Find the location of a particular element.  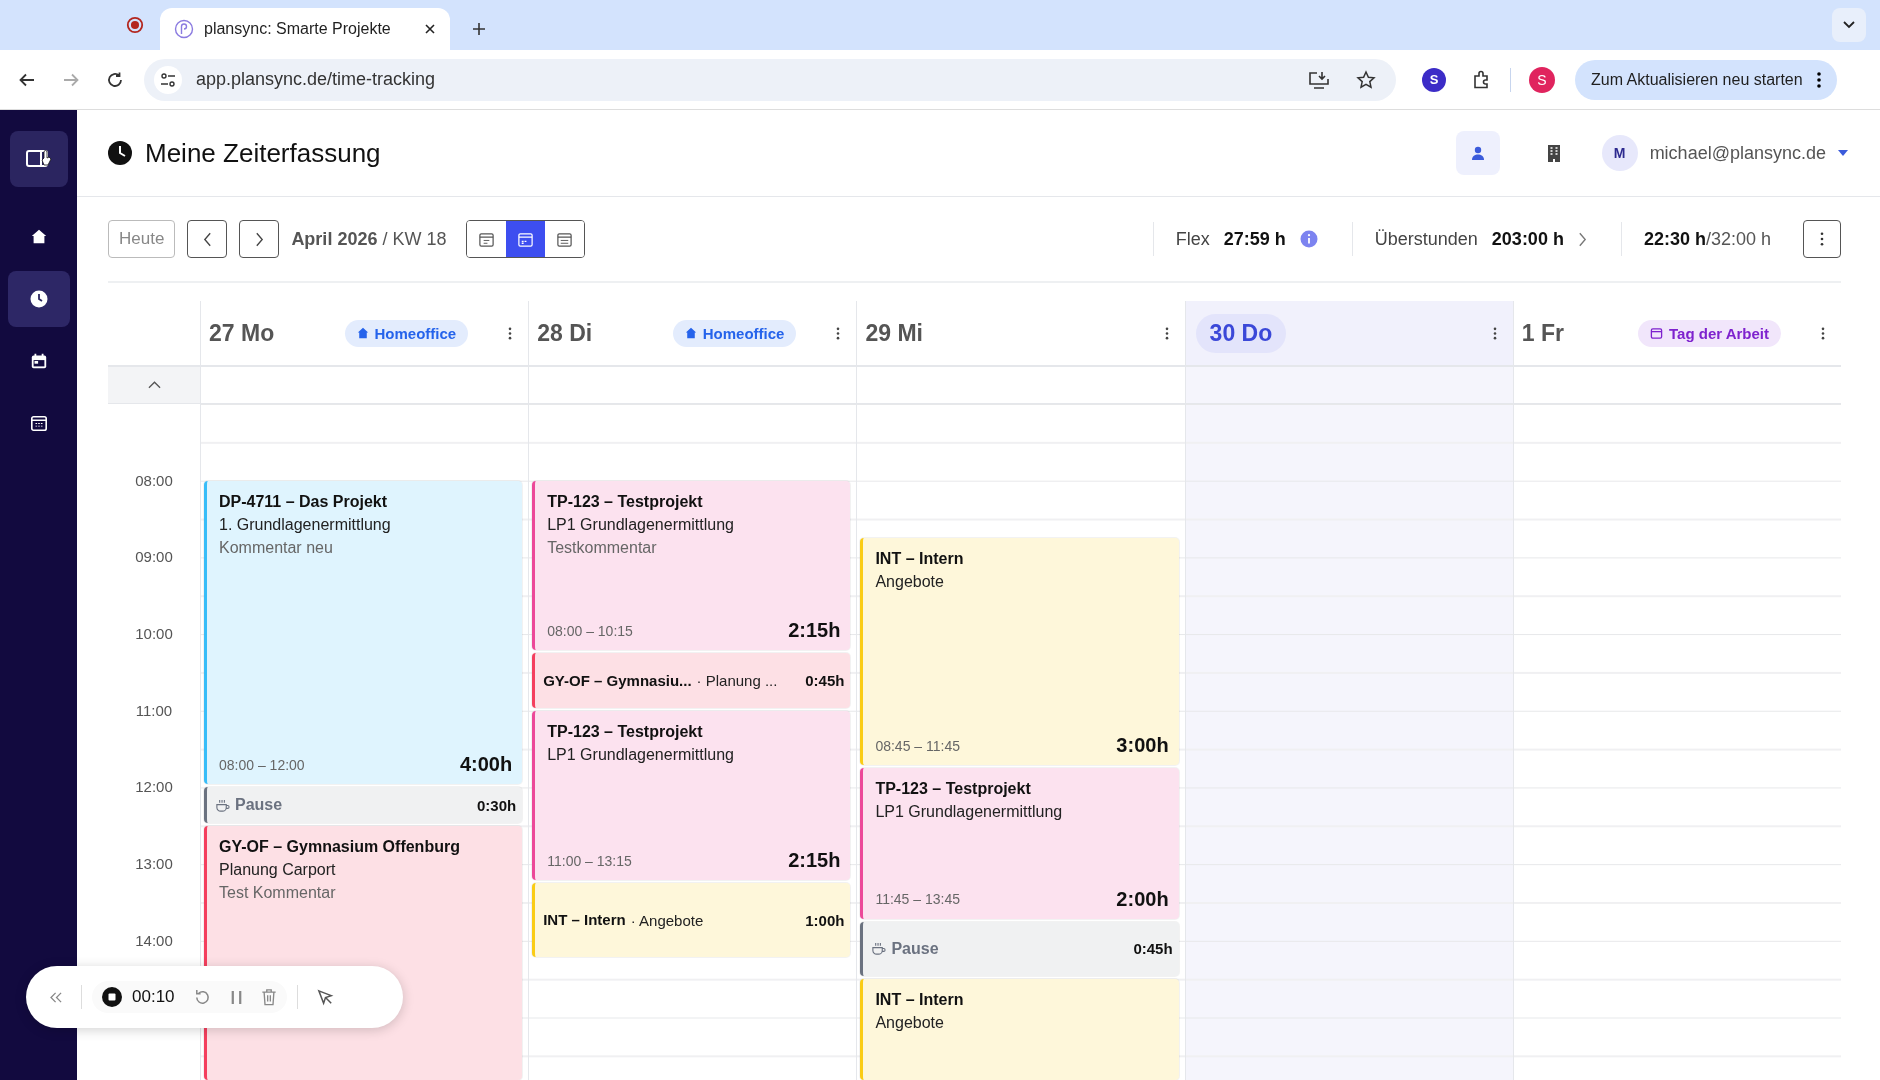

time-entry-card: DP-4711 – Das Projekt 1. Grundlagenermittlung Kommentar neu 08:00 – 12:00 4:00h is located at coordinates (363, 632).